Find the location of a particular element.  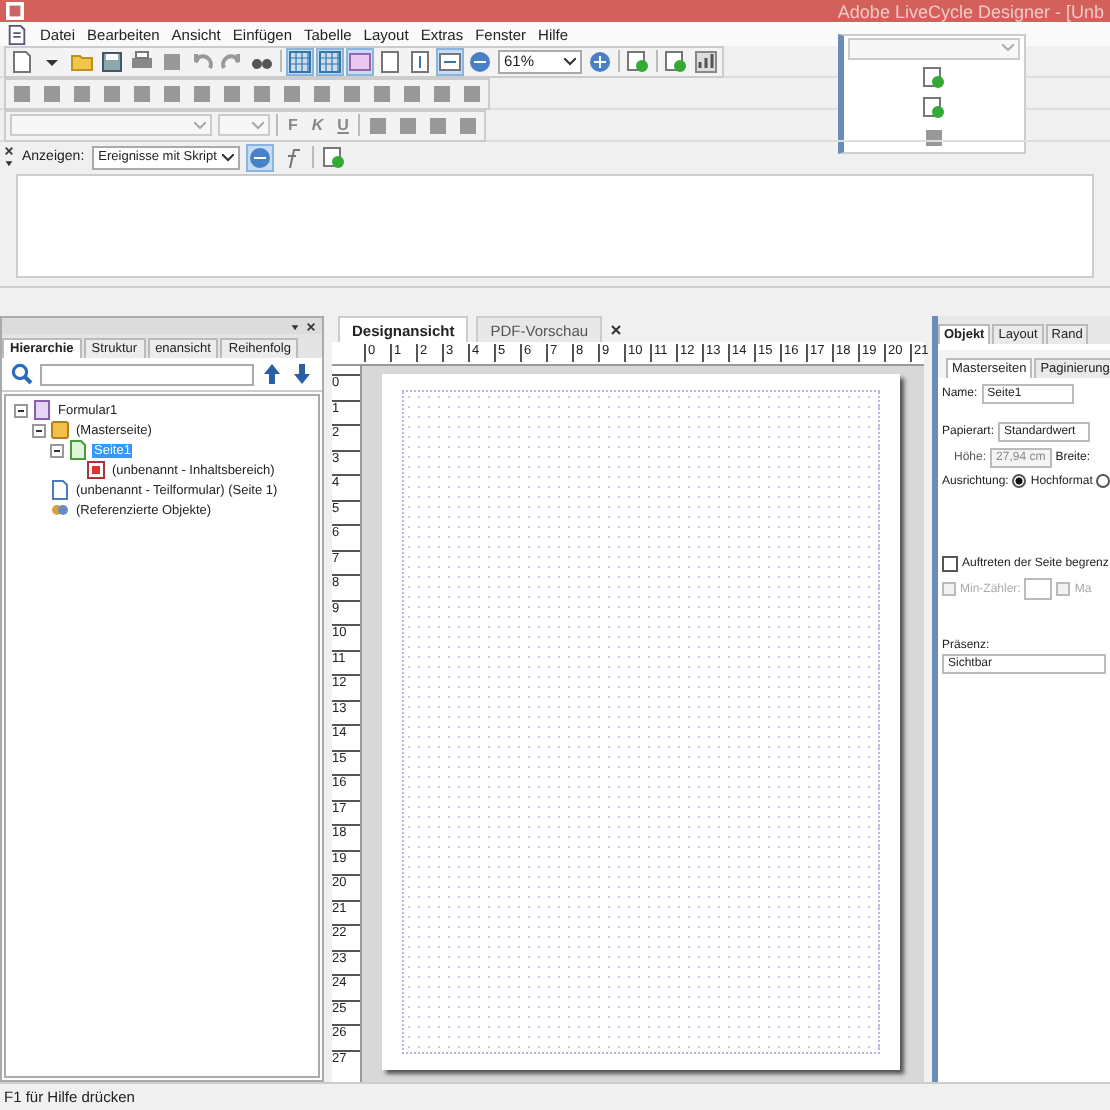

window-title: Adobe LiveCycle Designer - [Unb is located at coordinates (970, 11).